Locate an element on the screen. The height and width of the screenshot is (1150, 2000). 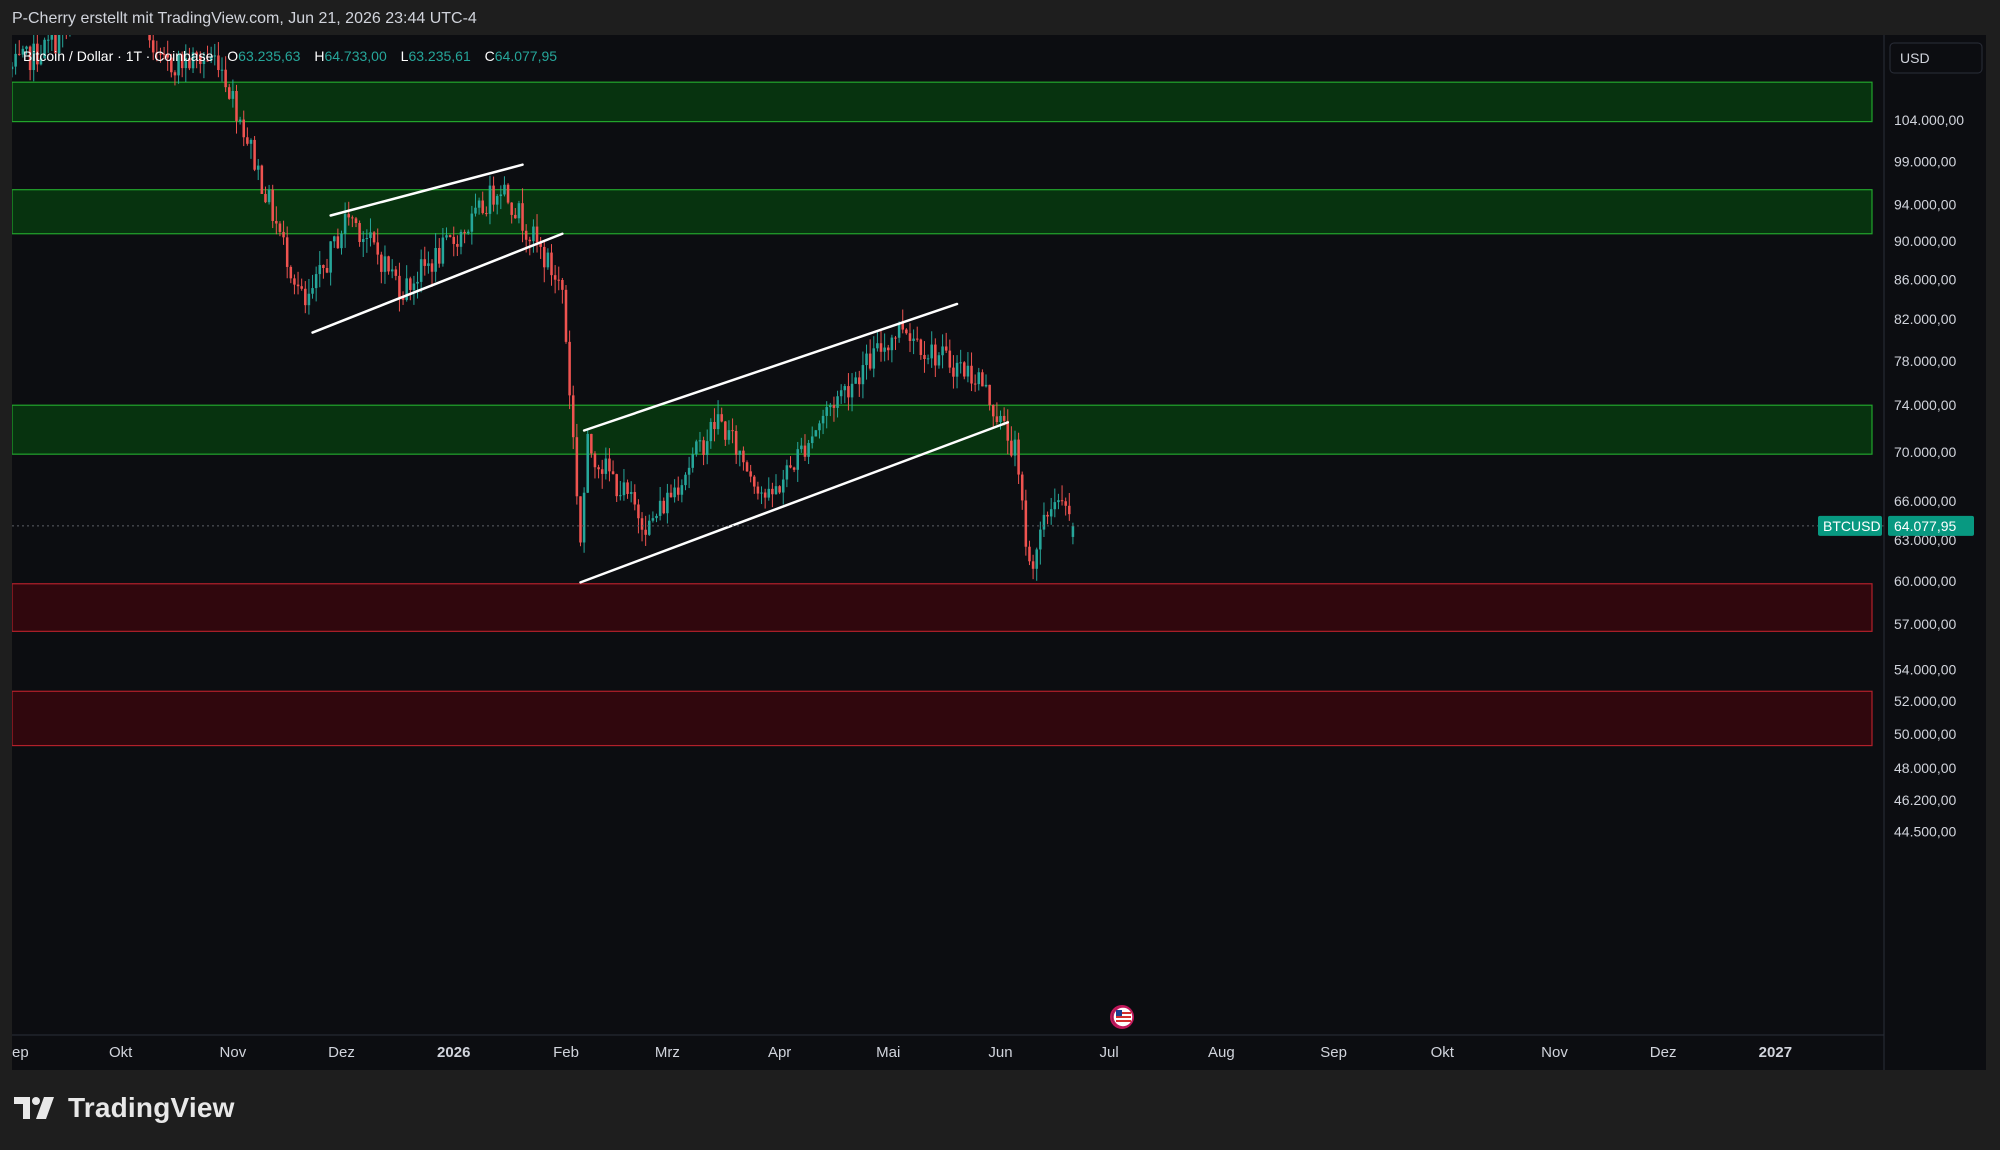
last-price-tags: BTCUSD 64.077,95 is located at coordinates (1896, 525).